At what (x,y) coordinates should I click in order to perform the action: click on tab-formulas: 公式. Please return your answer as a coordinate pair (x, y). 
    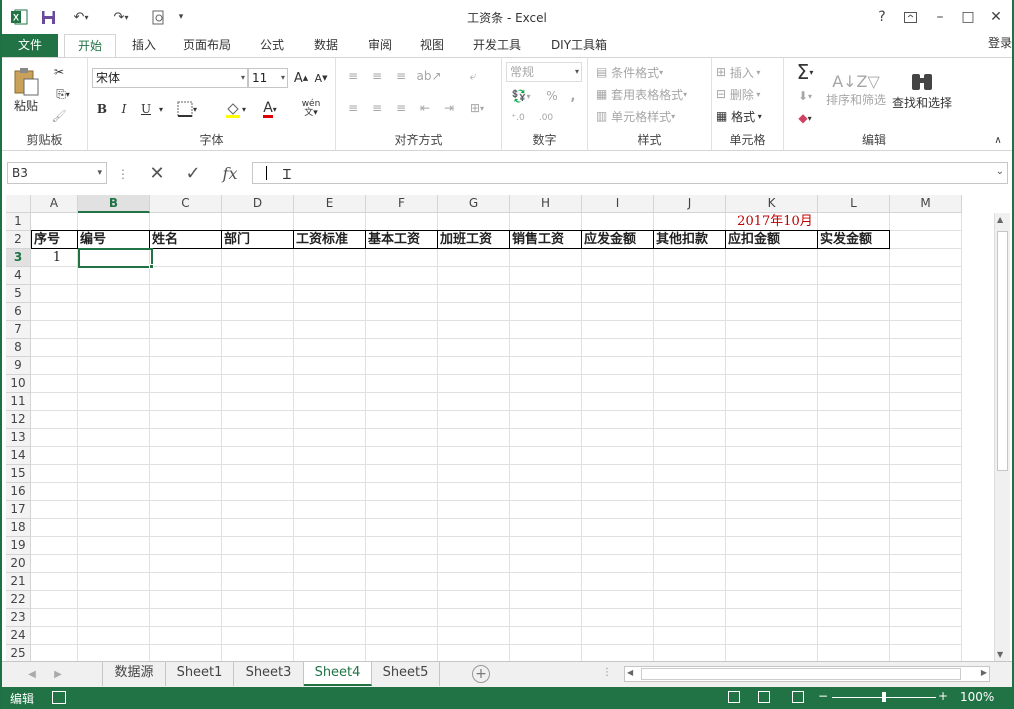
    Looking at the image, I should click on (272, 46).